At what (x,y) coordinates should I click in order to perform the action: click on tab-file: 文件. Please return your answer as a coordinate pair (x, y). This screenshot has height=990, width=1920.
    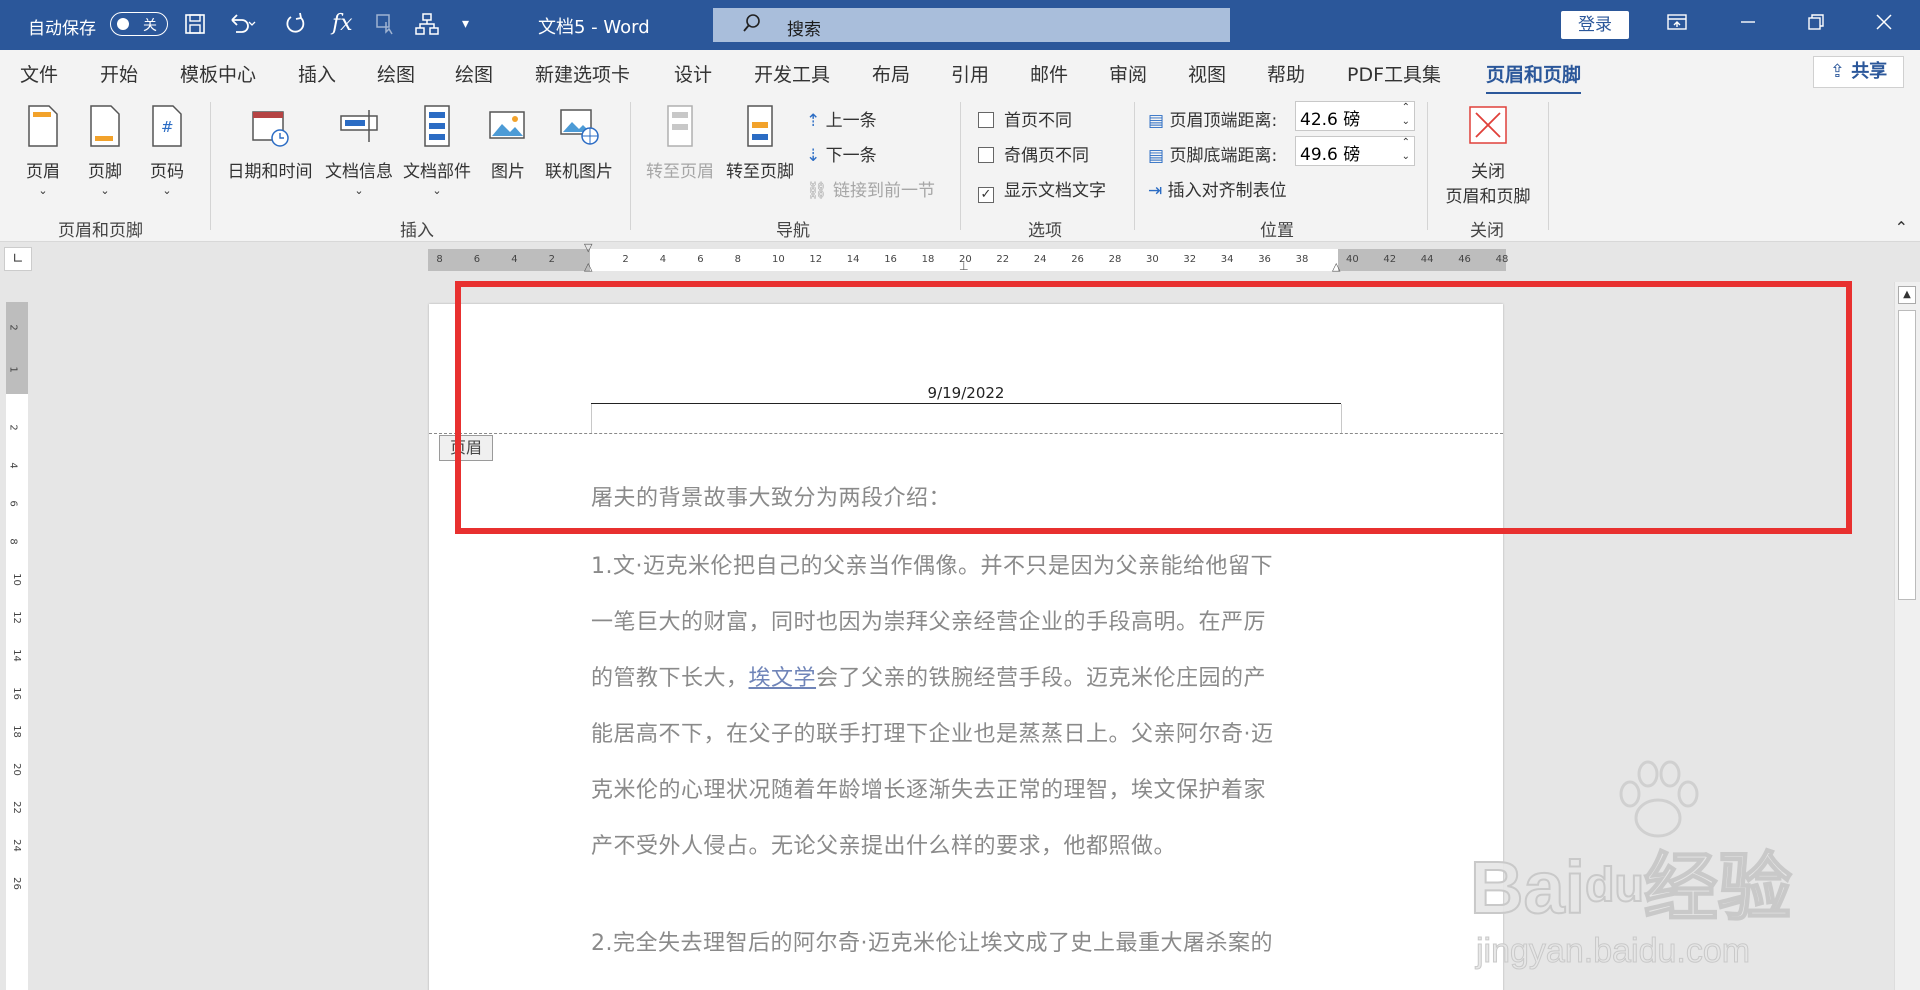
    Looking at the image, I should click on (39, 73).